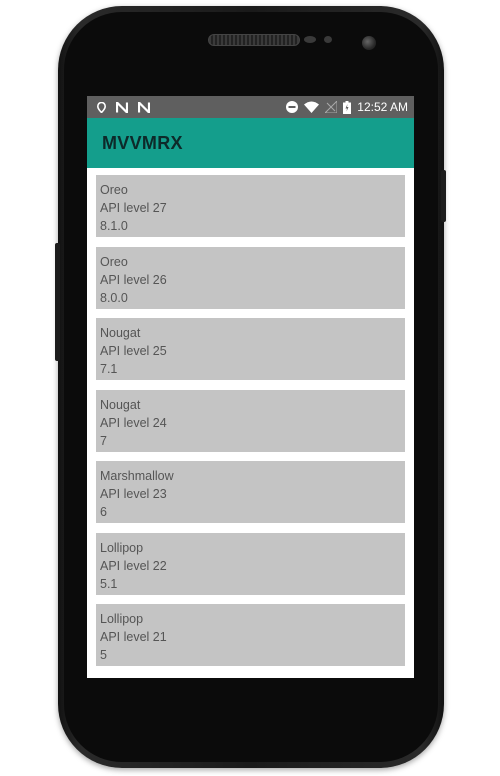 Image resolution: width=500 pixels, height=776 pixels. I want to click on power-button, so click(443, 196).